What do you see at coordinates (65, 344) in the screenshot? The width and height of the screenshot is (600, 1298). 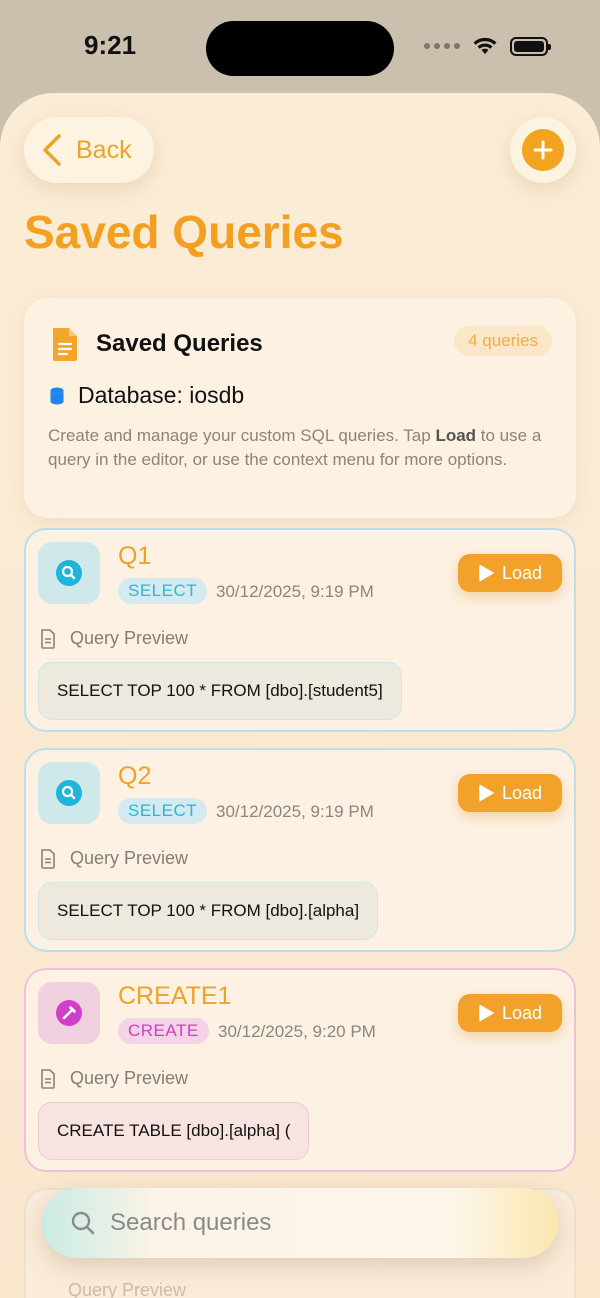 I see `document-icon` at bounding box center [65, 344].